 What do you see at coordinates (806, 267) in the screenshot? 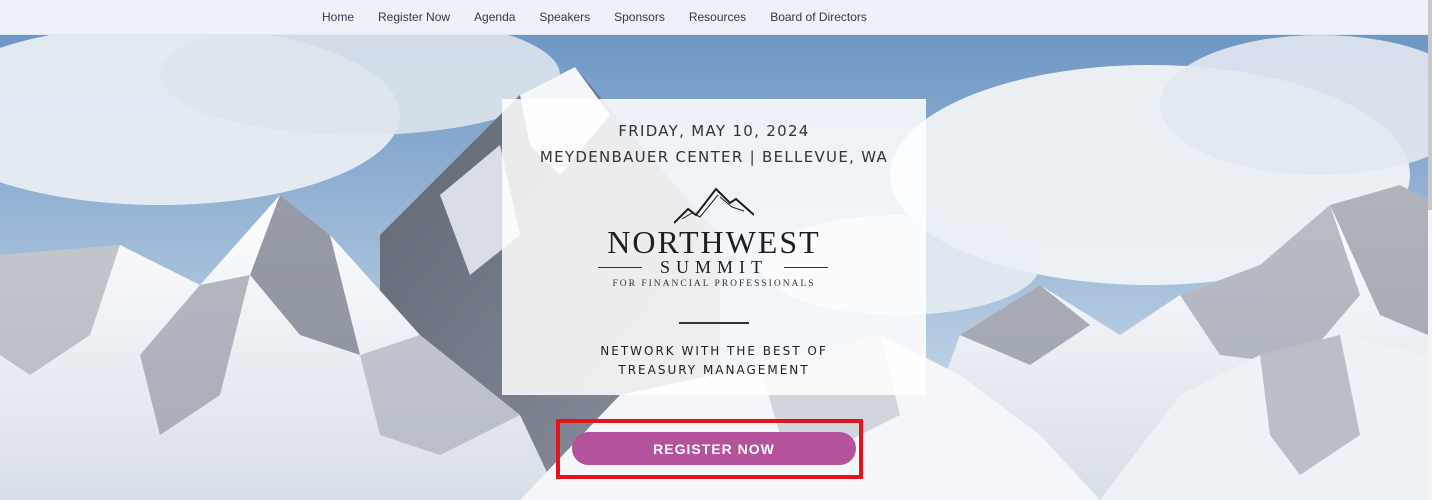
I see `logo-rule-right` at bounding box center [806, 267].